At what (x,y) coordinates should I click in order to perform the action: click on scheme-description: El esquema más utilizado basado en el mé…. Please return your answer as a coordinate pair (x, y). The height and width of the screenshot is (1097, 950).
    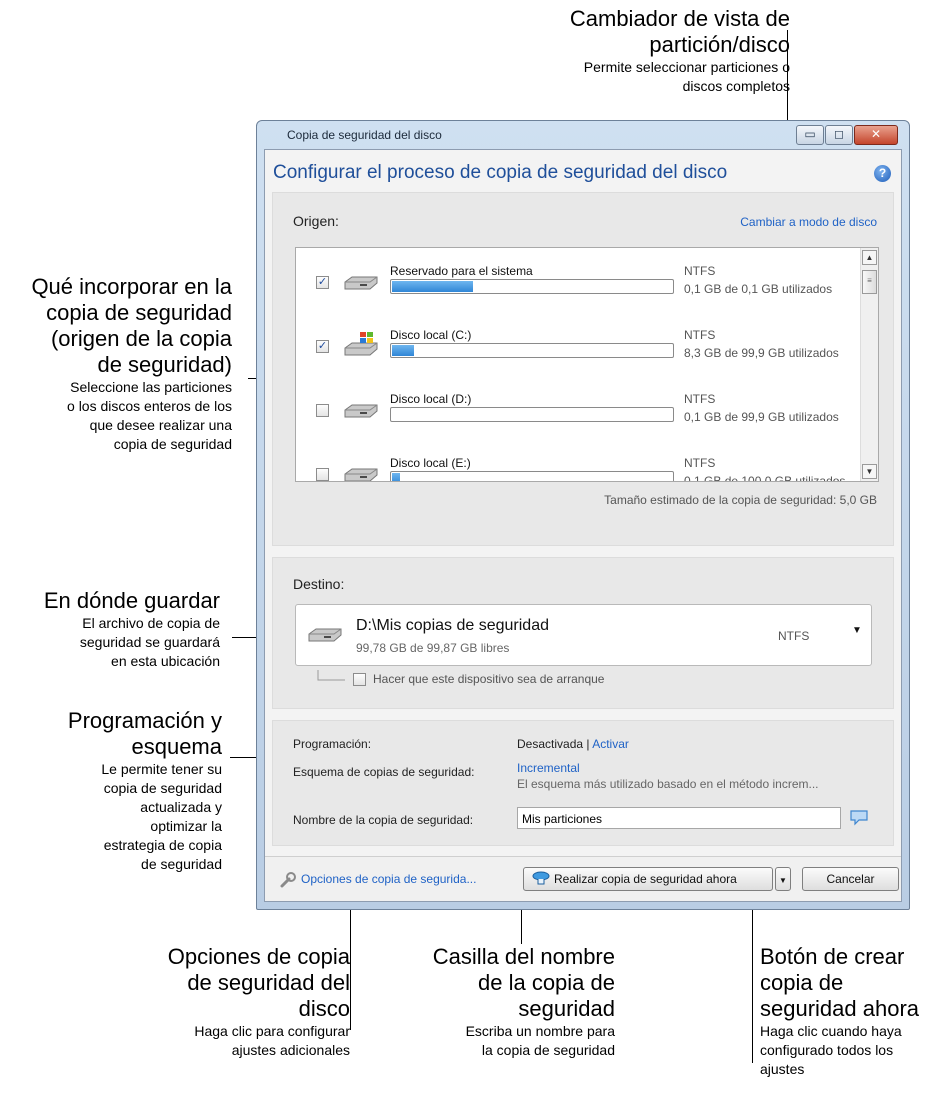
    Looking at the image, I should click on (668, 784).